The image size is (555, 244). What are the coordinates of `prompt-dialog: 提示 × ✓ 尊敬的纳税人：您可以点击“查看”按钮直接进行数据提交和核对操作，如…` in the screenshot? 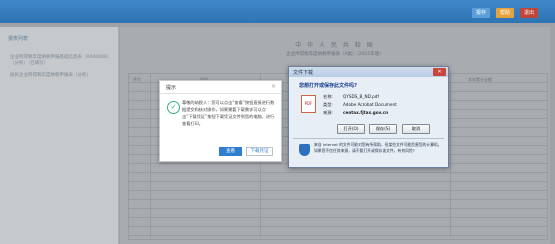 It's located at (220, 121).